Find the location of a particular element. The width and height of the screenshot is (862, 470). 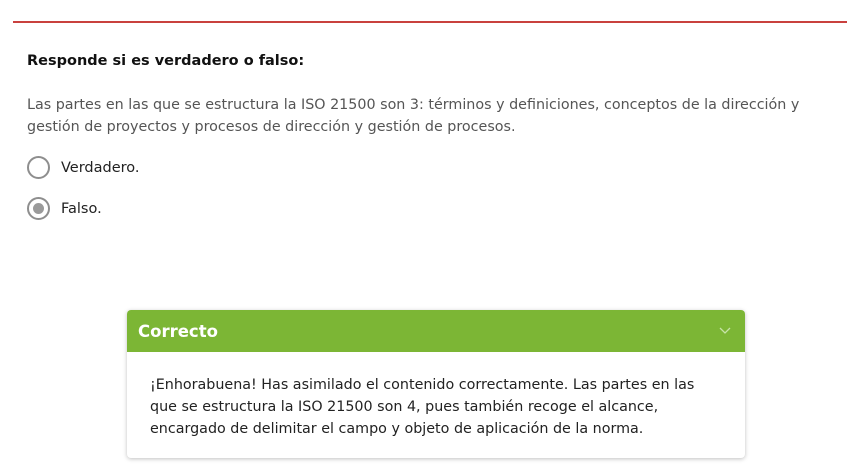

top-divider is located at coordinates (430, 22).